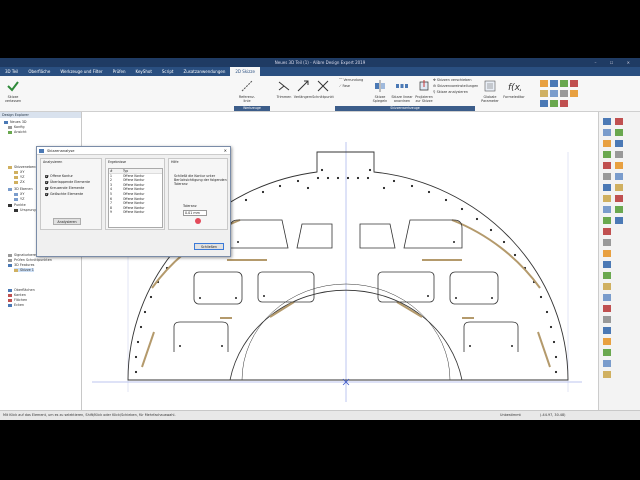  What do you see at coordinates (351, 80) in the screenshot?
I see `fillet-item: ⌒ Verrundung` at bounding box center [351, 80].